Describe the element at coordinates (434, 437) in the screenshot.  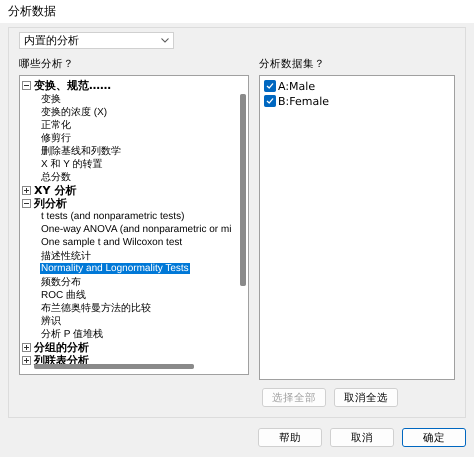
I see `dialog-button: 确定` at that location.